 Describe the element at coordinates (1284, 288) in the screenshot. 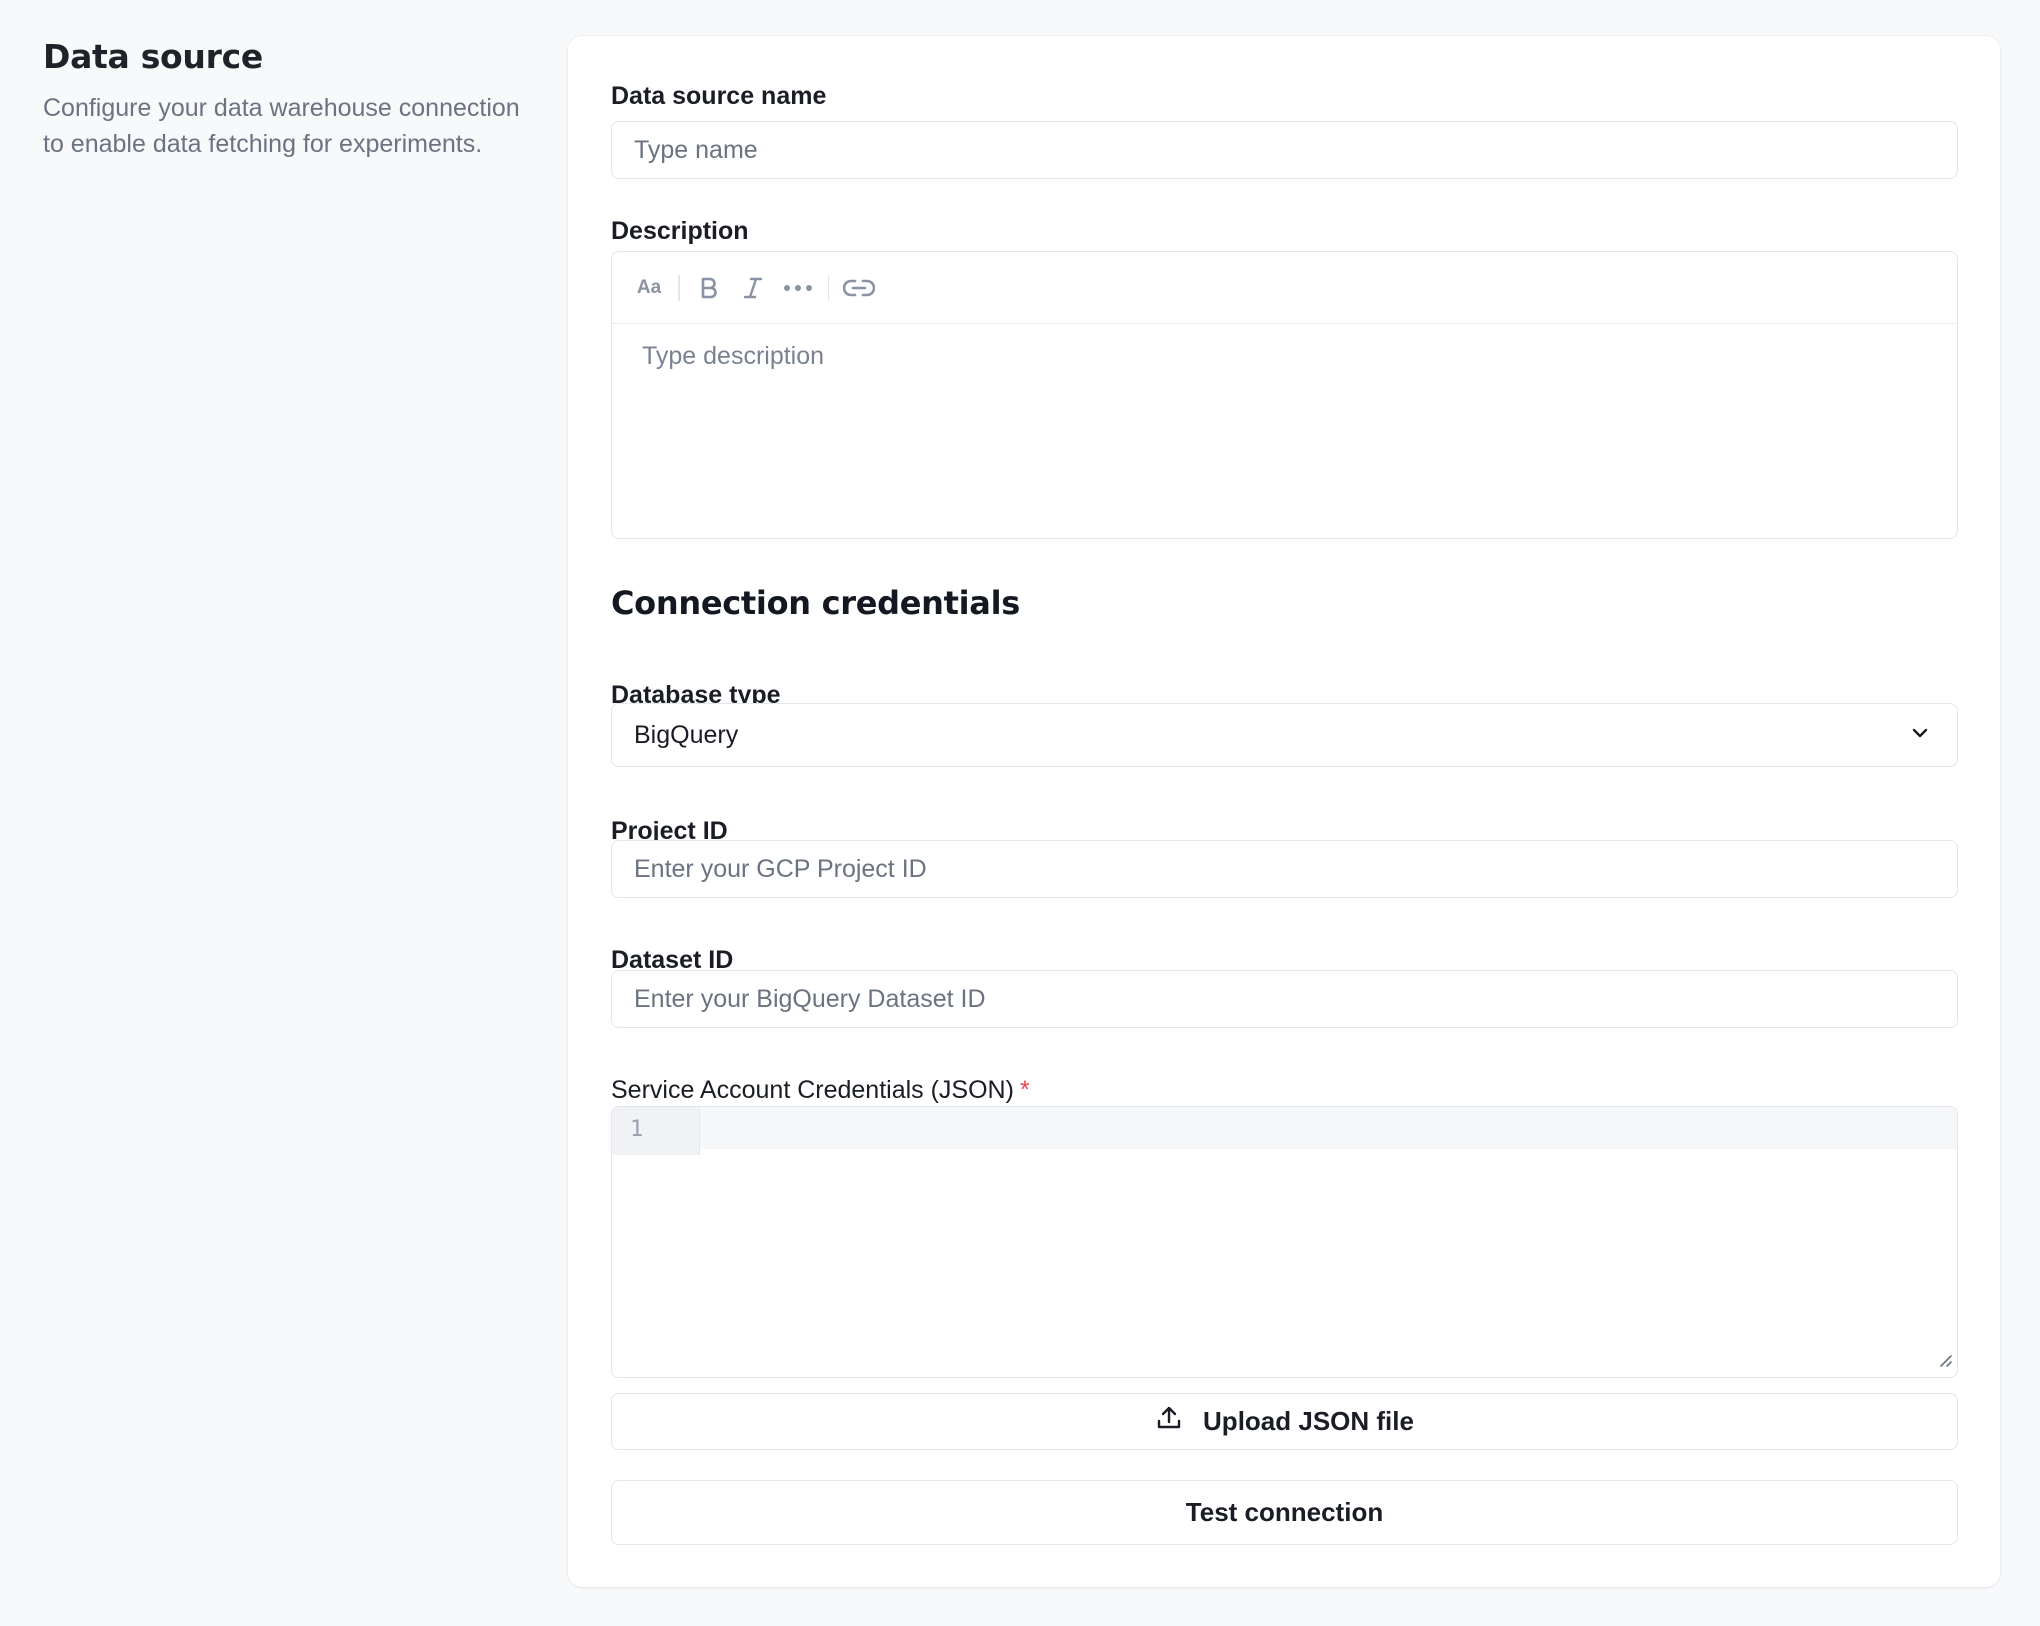

I see `editor-toolbar: Aa` at that location.